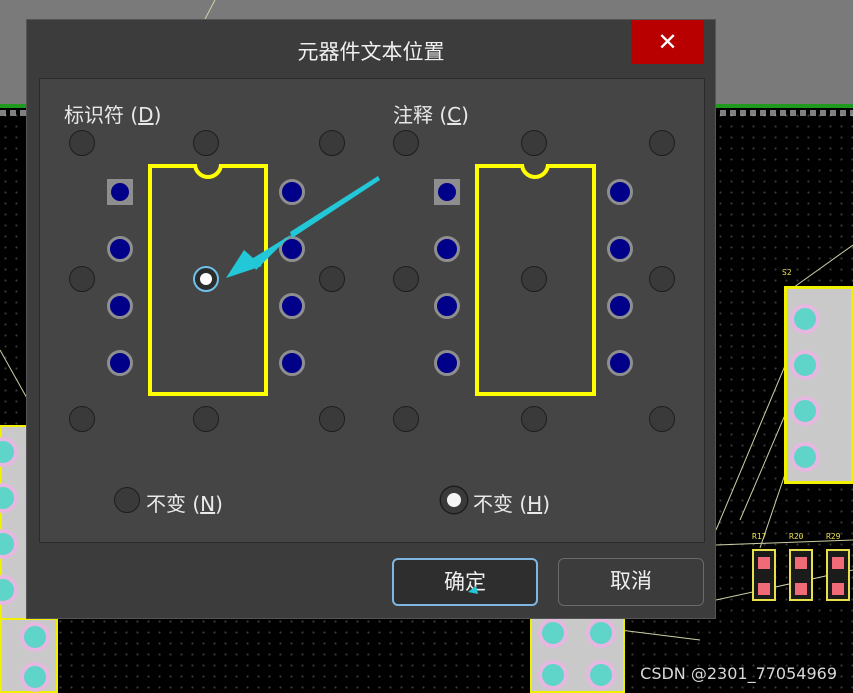  Describe the element at coordinates (764, 575) in the screenshot. I see `pcb-resistor-r17` at that location.